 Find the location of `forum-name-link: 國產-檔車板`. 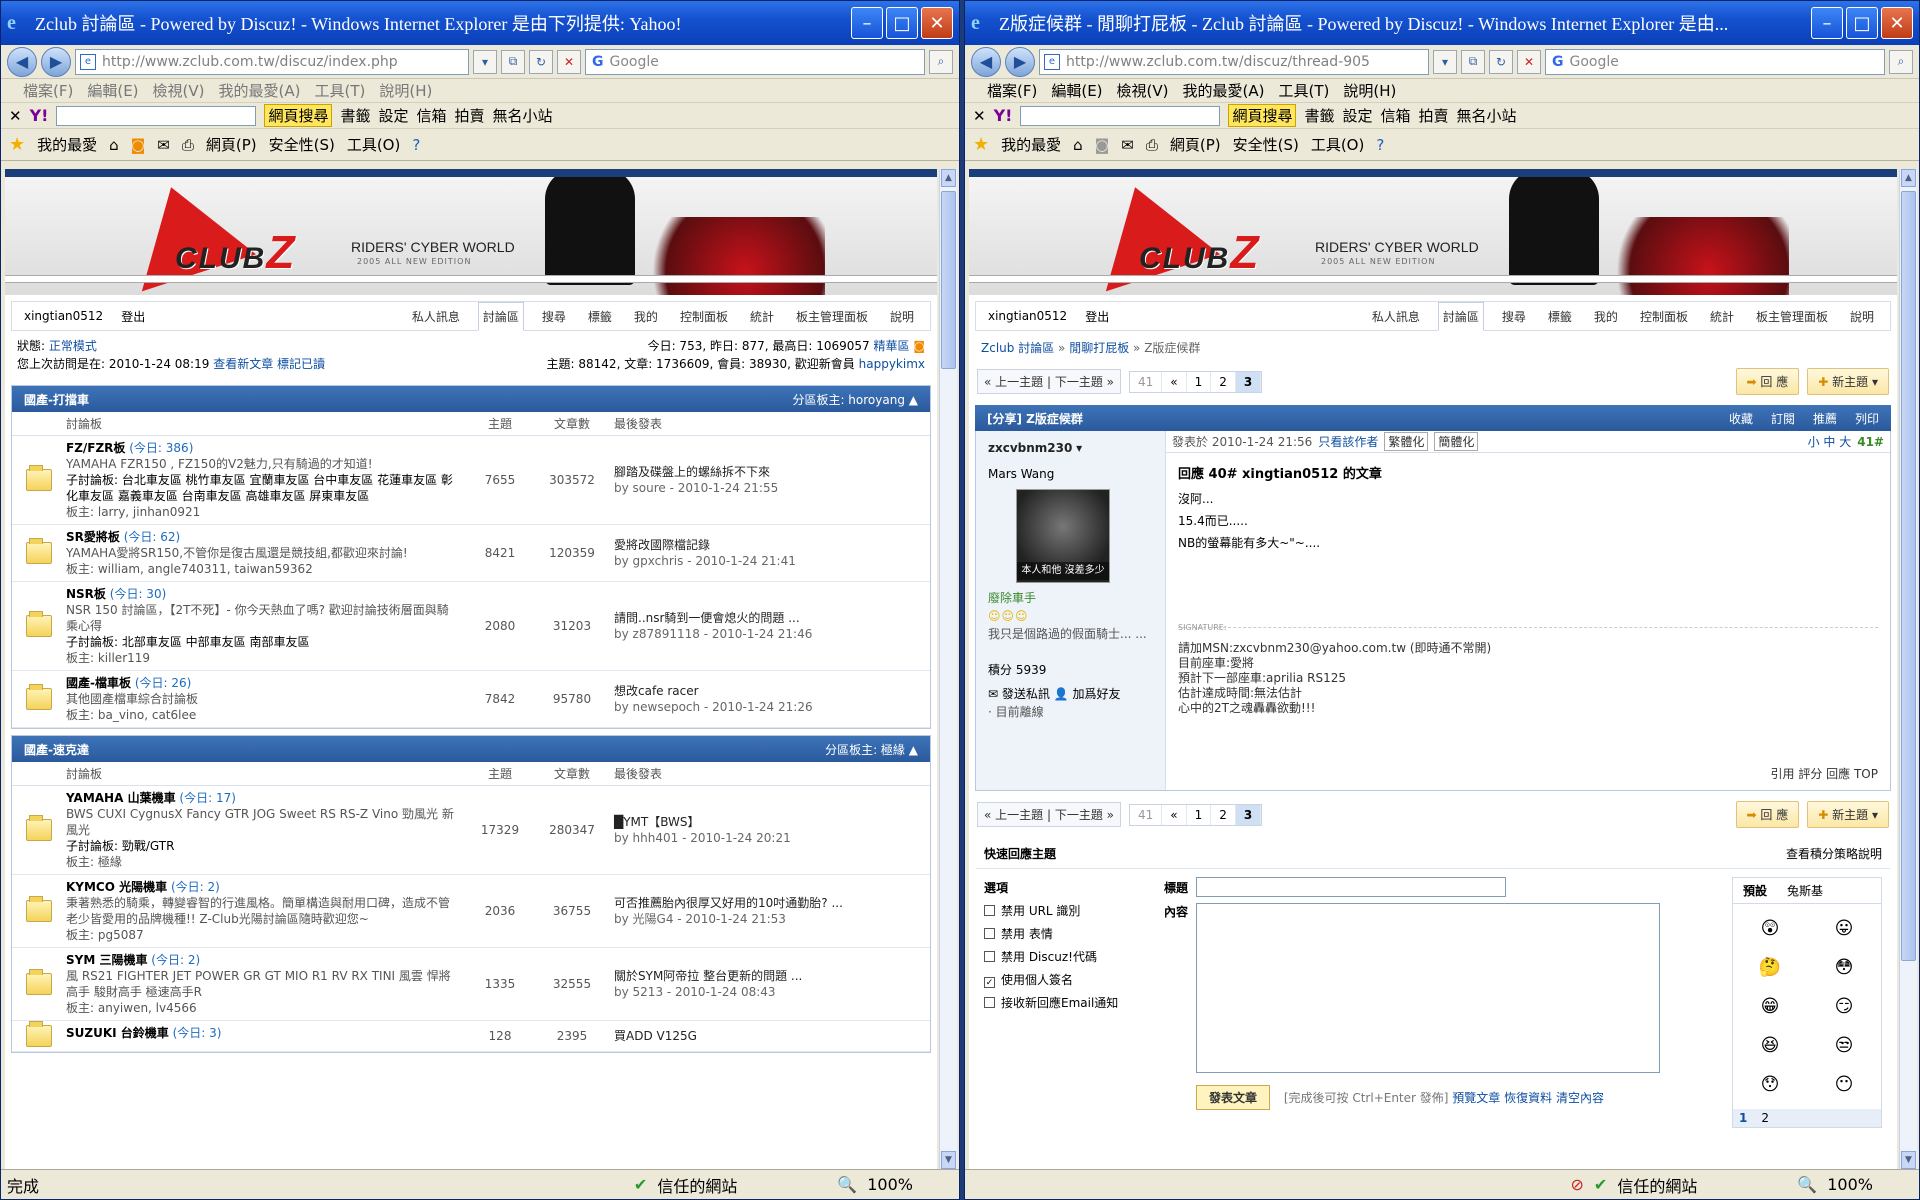

forum-name-link: 國產-檔車板 is located at coordinates (98, 683).